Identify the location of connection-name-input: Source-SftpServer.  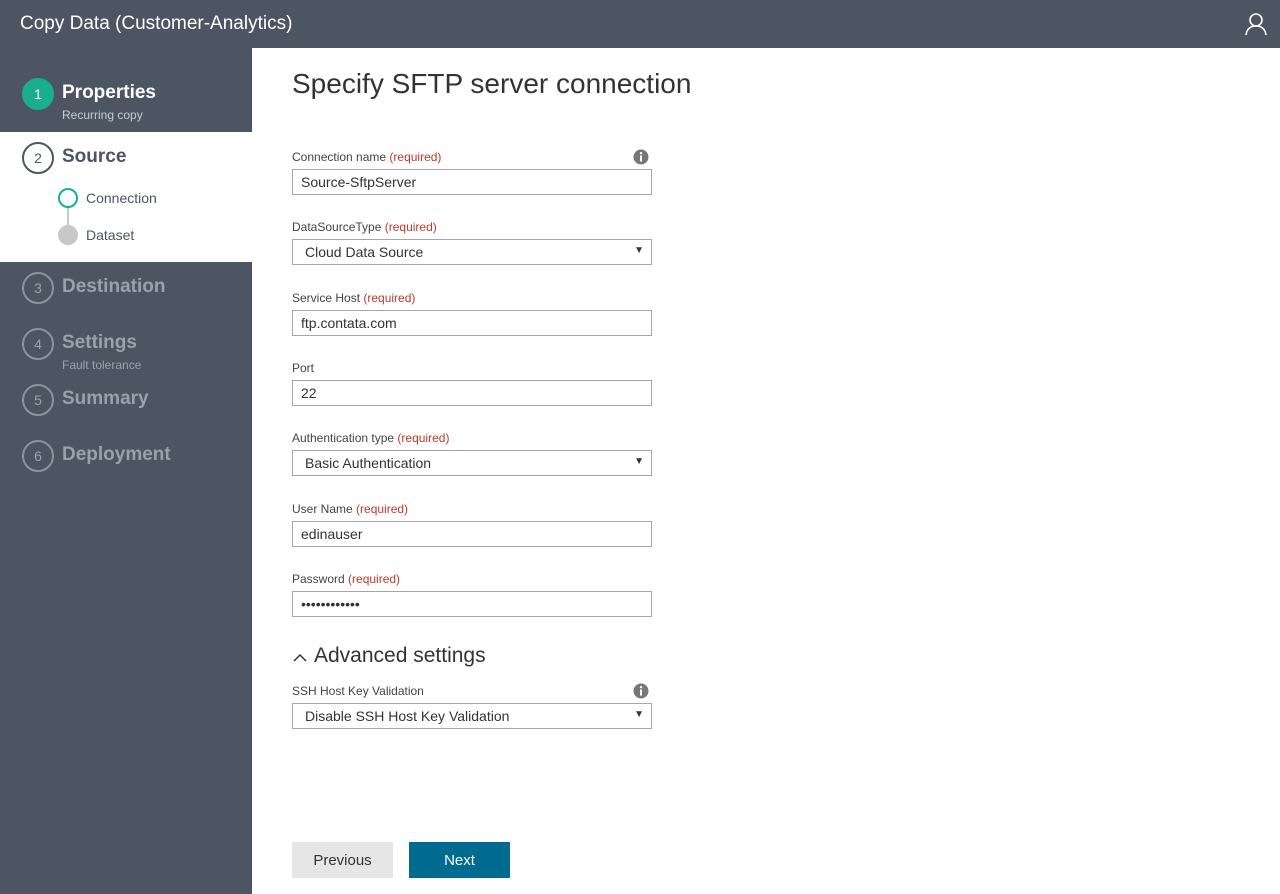
(472, 182).